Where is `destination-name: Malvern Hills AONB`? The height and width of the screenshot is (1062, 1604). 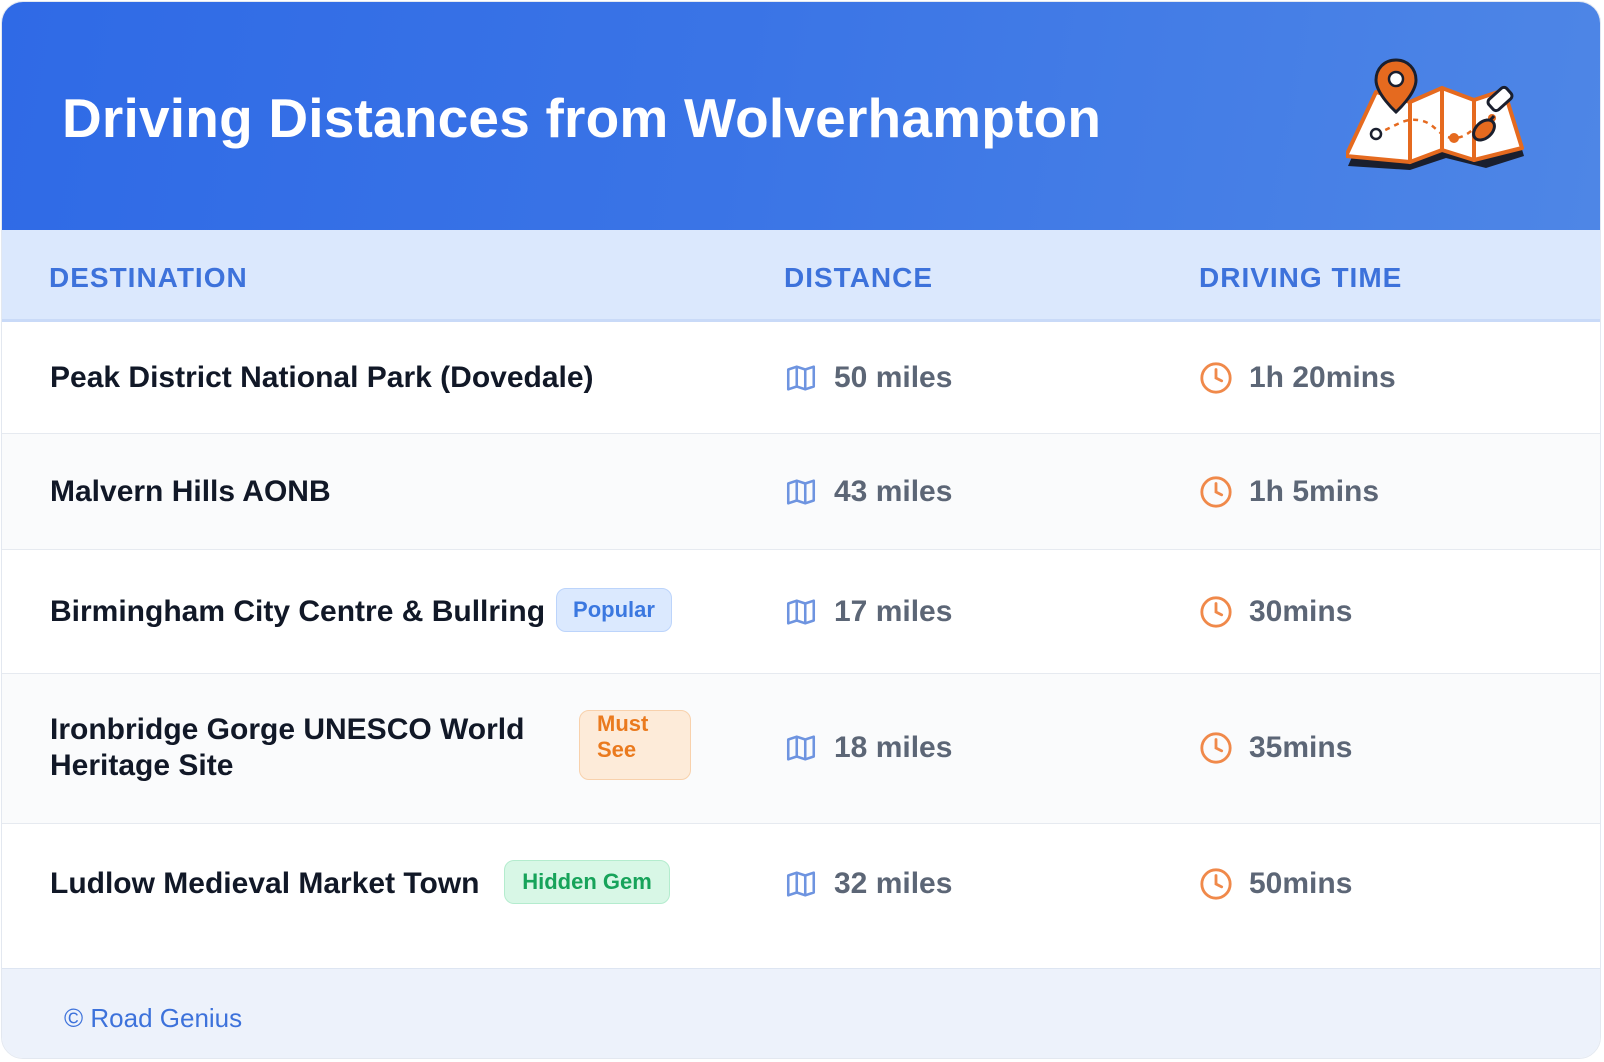 destination-name: Malvern Hills AONB is located at coordinates (190, 491).